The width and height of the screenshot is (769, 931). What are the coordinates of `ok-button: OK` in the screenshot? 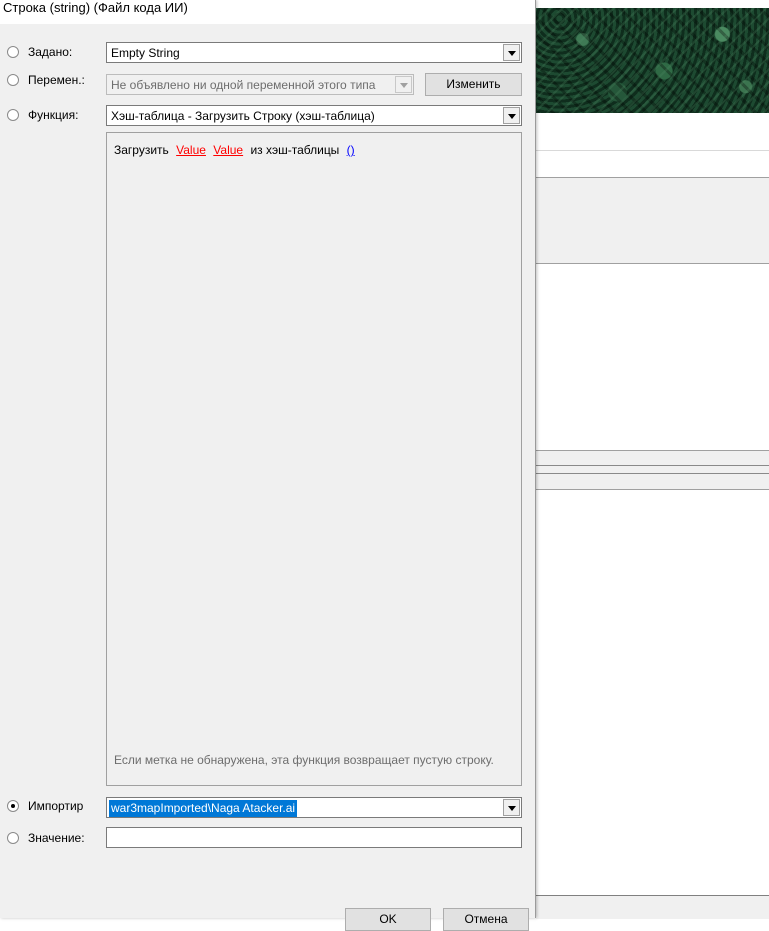 It's located at (388, 919).